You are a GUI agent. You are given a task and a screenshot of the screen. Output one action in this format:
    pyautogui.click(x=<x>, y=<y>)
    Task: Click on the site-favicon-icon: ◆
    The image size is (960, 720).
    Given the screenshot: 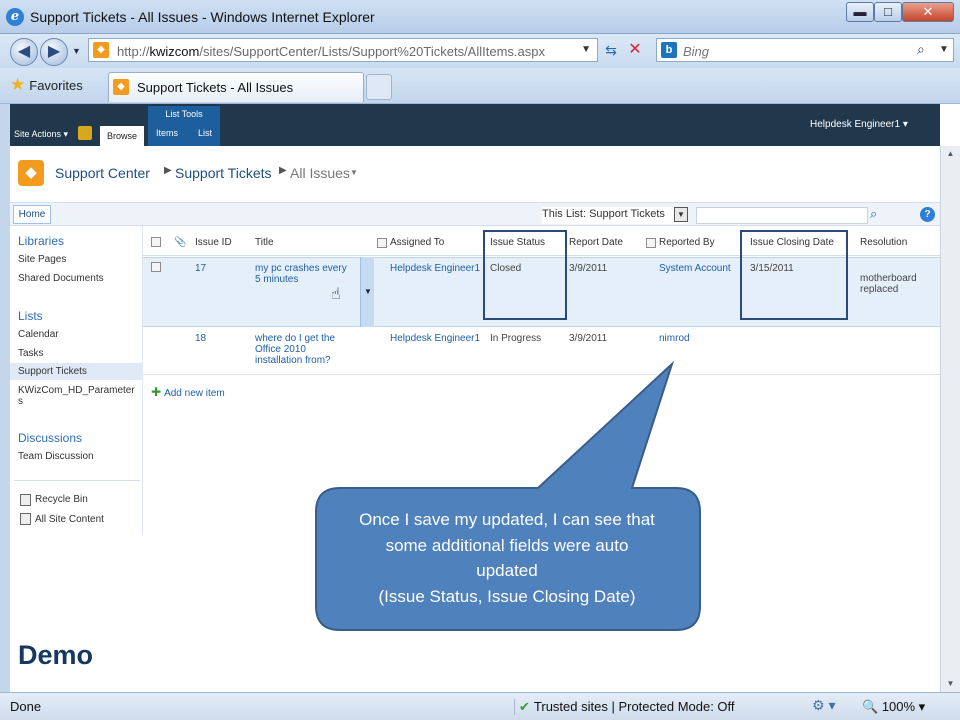 What is the action you would take?
    pyautogui.click(x=121, y=87)
    